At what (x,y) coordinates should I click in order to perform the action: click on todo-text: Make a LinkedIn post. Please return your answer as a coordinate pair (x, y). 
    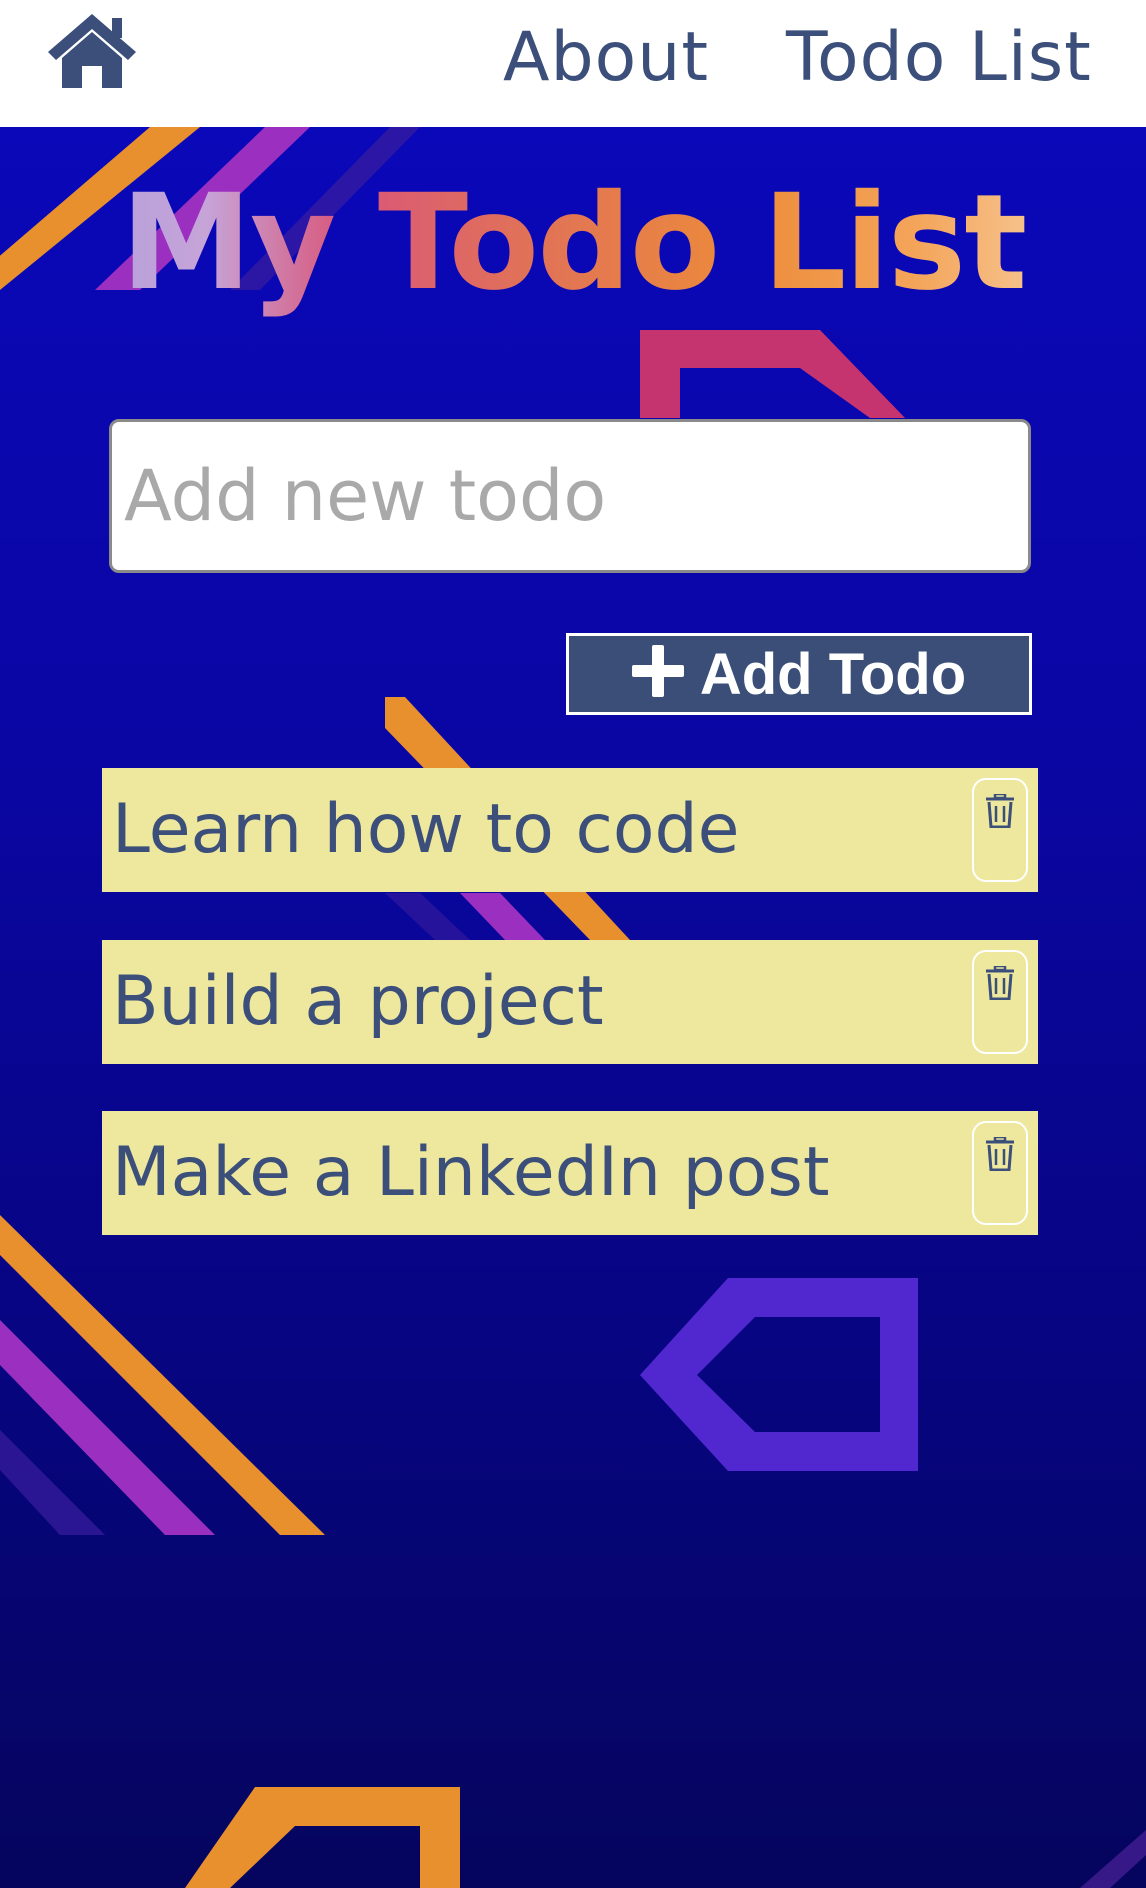
    Looking at the image, I should click on (471, 1172).